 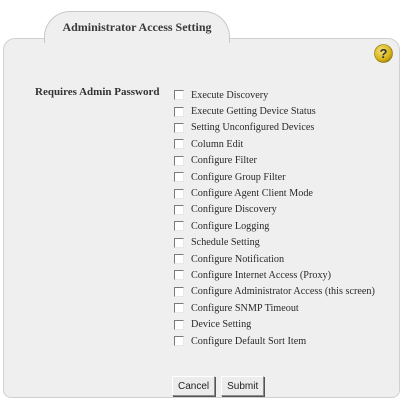 I want to click on permission-option: Setting Unconfigured Devices, so click(x=286, y=128).